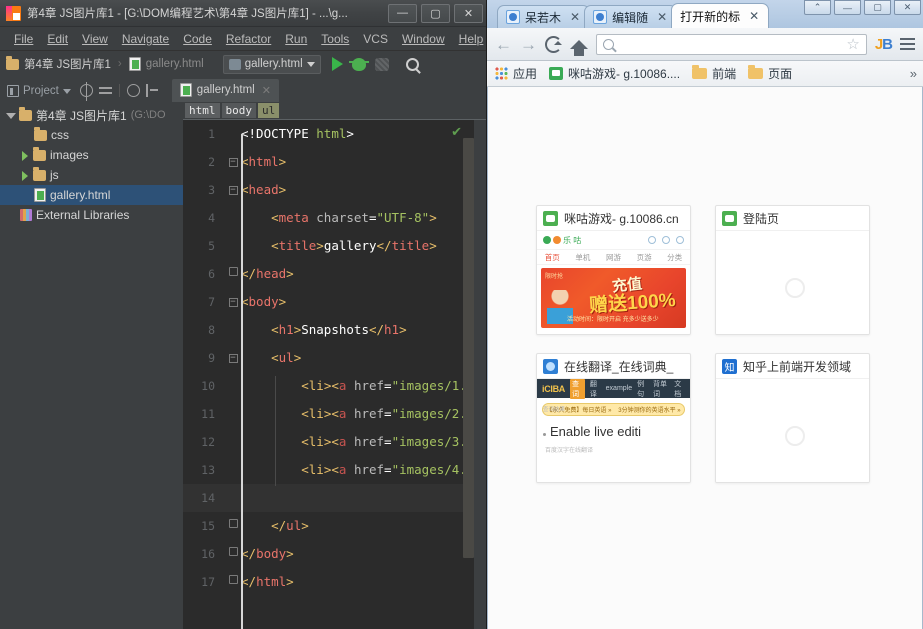 This screenshot has width=923, height=629. Describe the element at coordinates (248, 39) in the screenshot. I see `menu-refactor: Refactor` at that location.